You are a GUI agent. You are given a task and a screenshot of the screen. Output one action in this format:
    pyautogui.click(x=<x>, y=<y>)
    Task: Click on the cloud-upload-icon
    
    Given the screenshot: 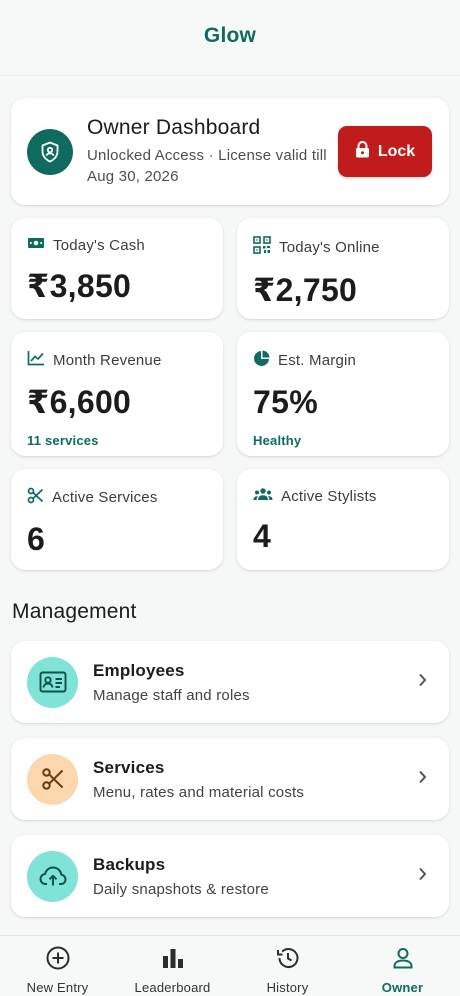 What is the action you would take?
    pyautogui.click(x=52, y=876)
    